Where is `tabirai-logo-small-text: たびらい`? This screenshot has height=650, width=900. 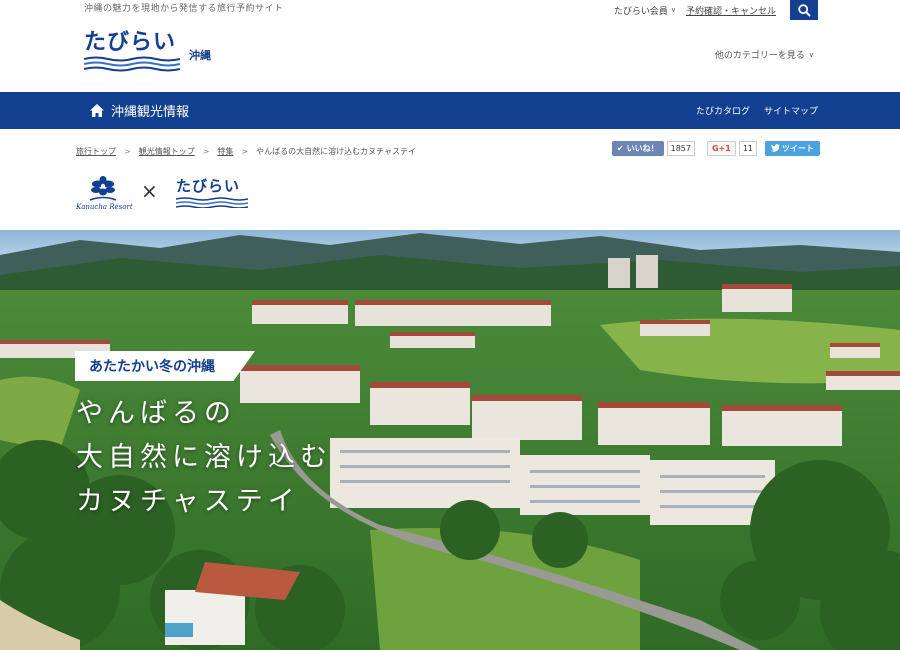
tabirai-logo-small-text: たびらい is located at coordinates (208, 186).